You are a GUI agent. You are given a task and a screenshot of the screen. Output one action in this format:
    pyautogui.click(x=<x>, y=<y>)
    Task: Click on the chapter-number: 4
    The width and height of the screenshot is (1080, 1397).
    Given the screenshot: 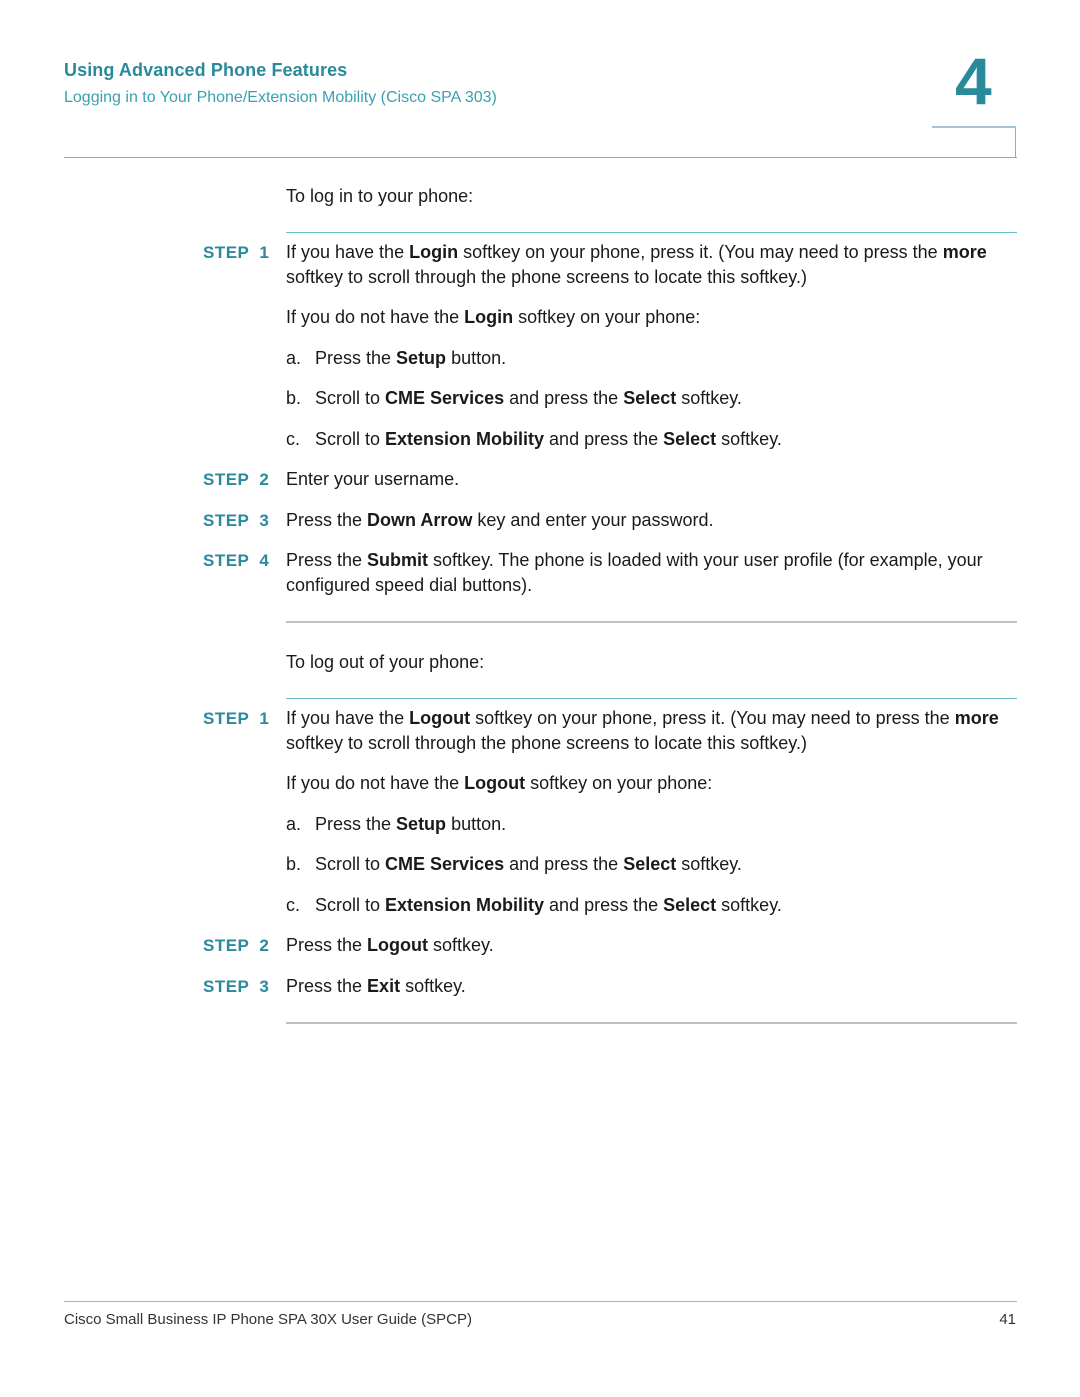 What is the action you would take?
    pyautogui.click(x=973, y=81)
    